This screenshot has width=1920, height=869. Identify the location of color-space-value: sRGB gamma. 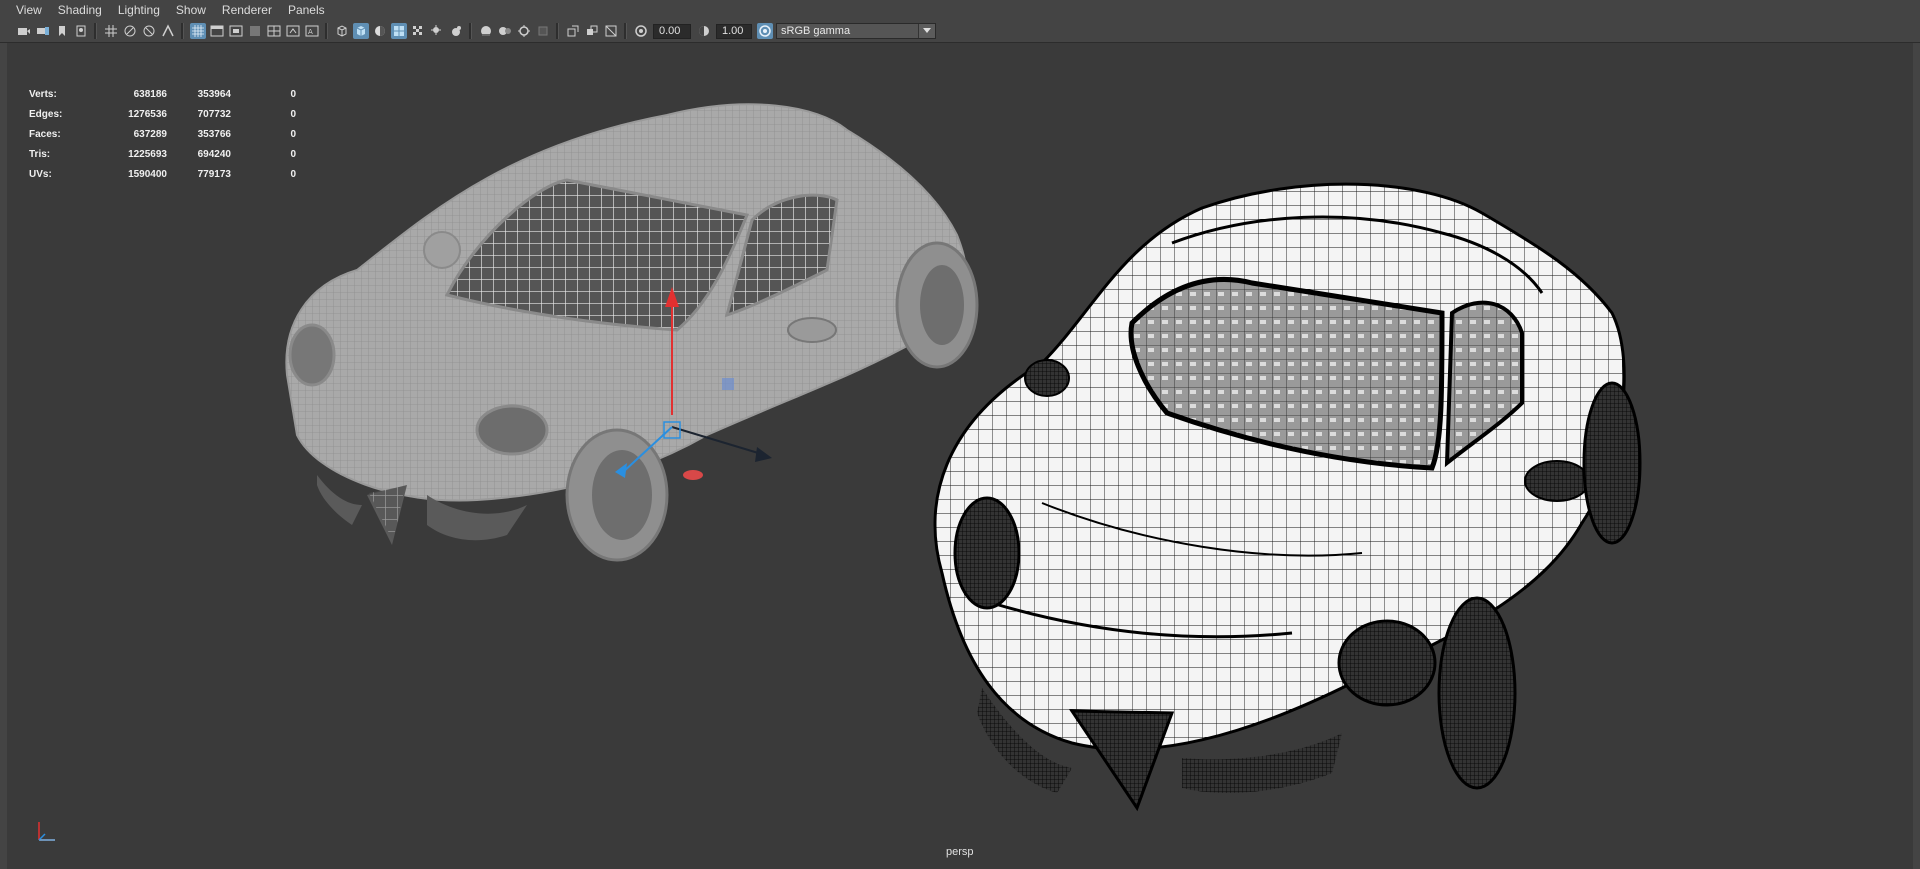
(816, 31).